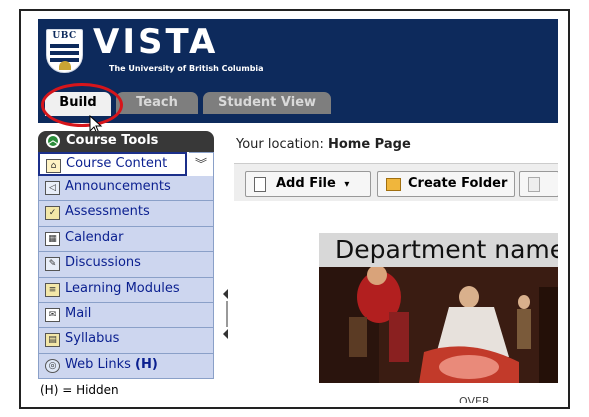 The height and width of the screenshot is (417, 589). I want to click on university-subtitle: The University of British Columbia, so click(186, 68).